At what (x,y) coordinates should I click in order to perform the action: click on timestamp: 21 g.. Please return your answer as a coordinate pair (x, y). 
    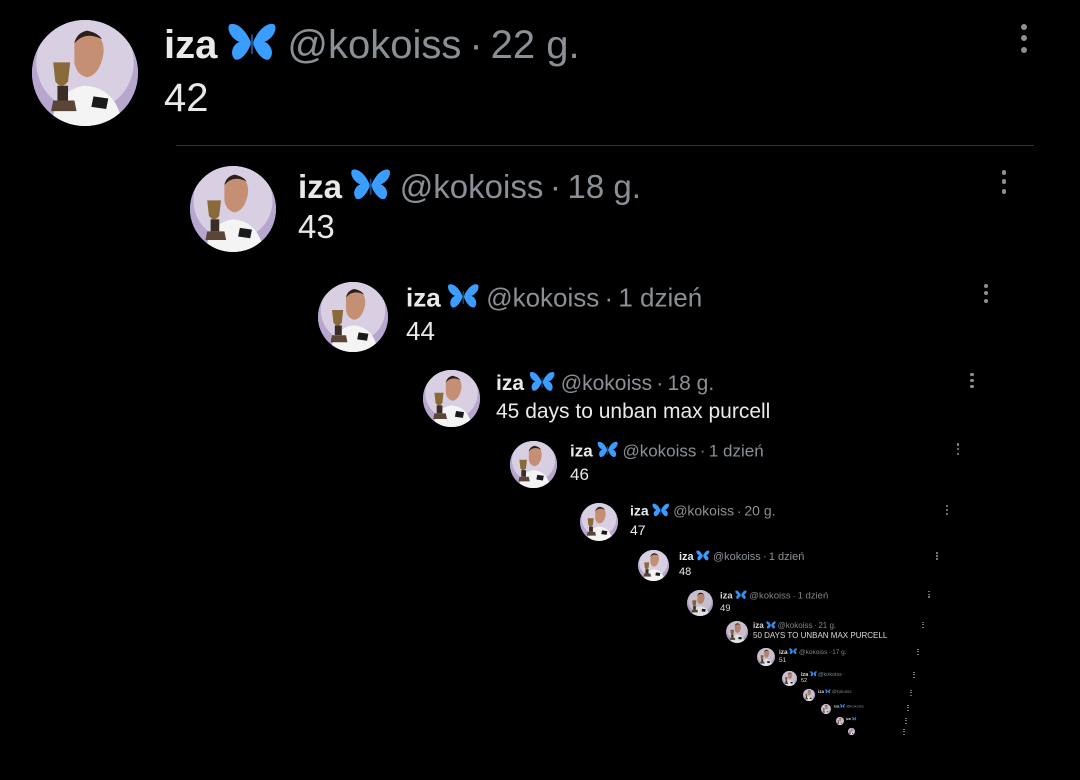
    Looking at the image, I should click on (827, 625).